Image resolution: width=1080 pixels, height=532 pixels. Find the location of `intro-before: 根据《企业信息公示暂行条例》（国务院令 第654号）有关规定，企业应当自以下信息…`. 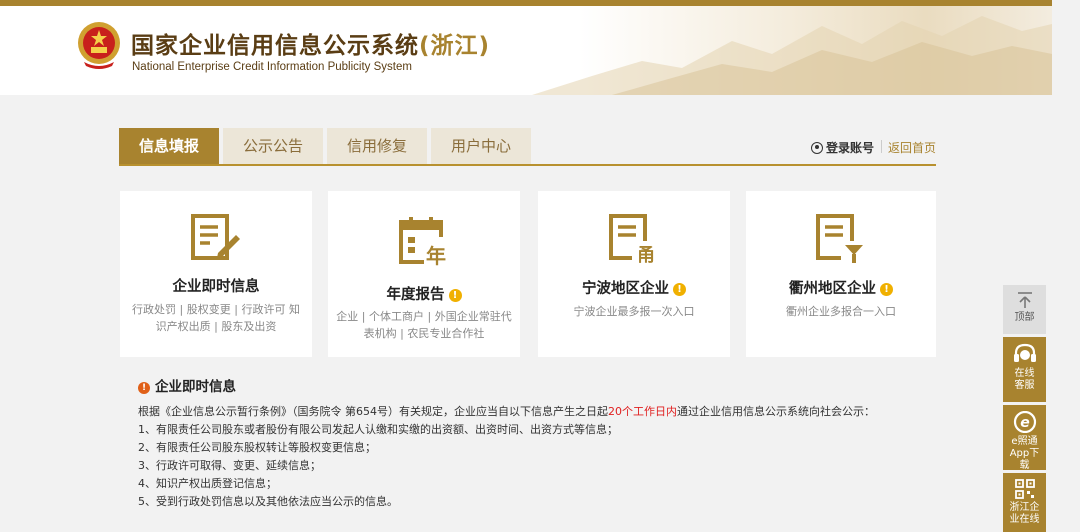

intro-before: 根据《企业信息公示暂行条例》（国务院令 第654号）有关规定，企业应当自以下信息… is located at coordinates (373, 411).